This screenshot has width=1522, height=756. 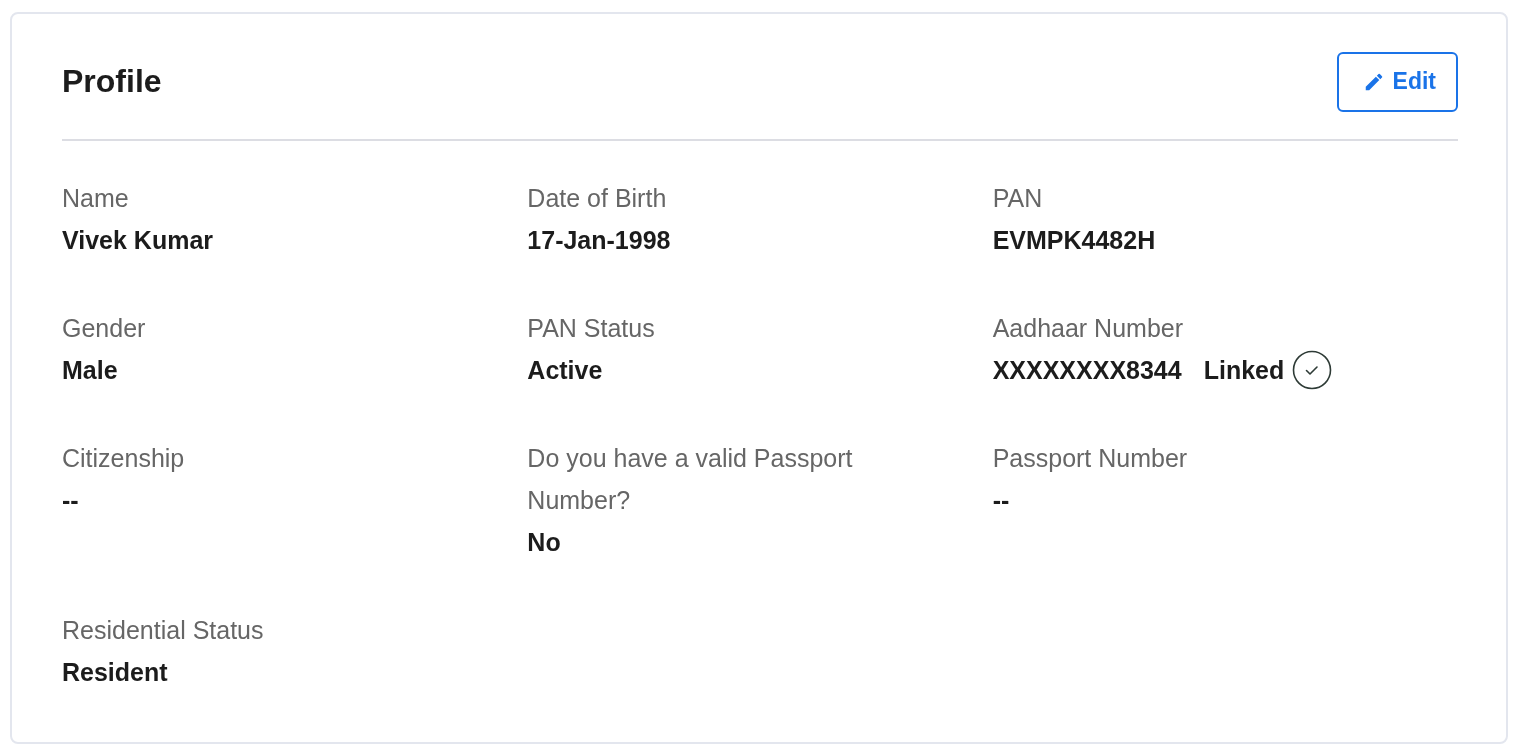 I want to click on field-value: 17-Jan-1998, so click(x=599, y=240).